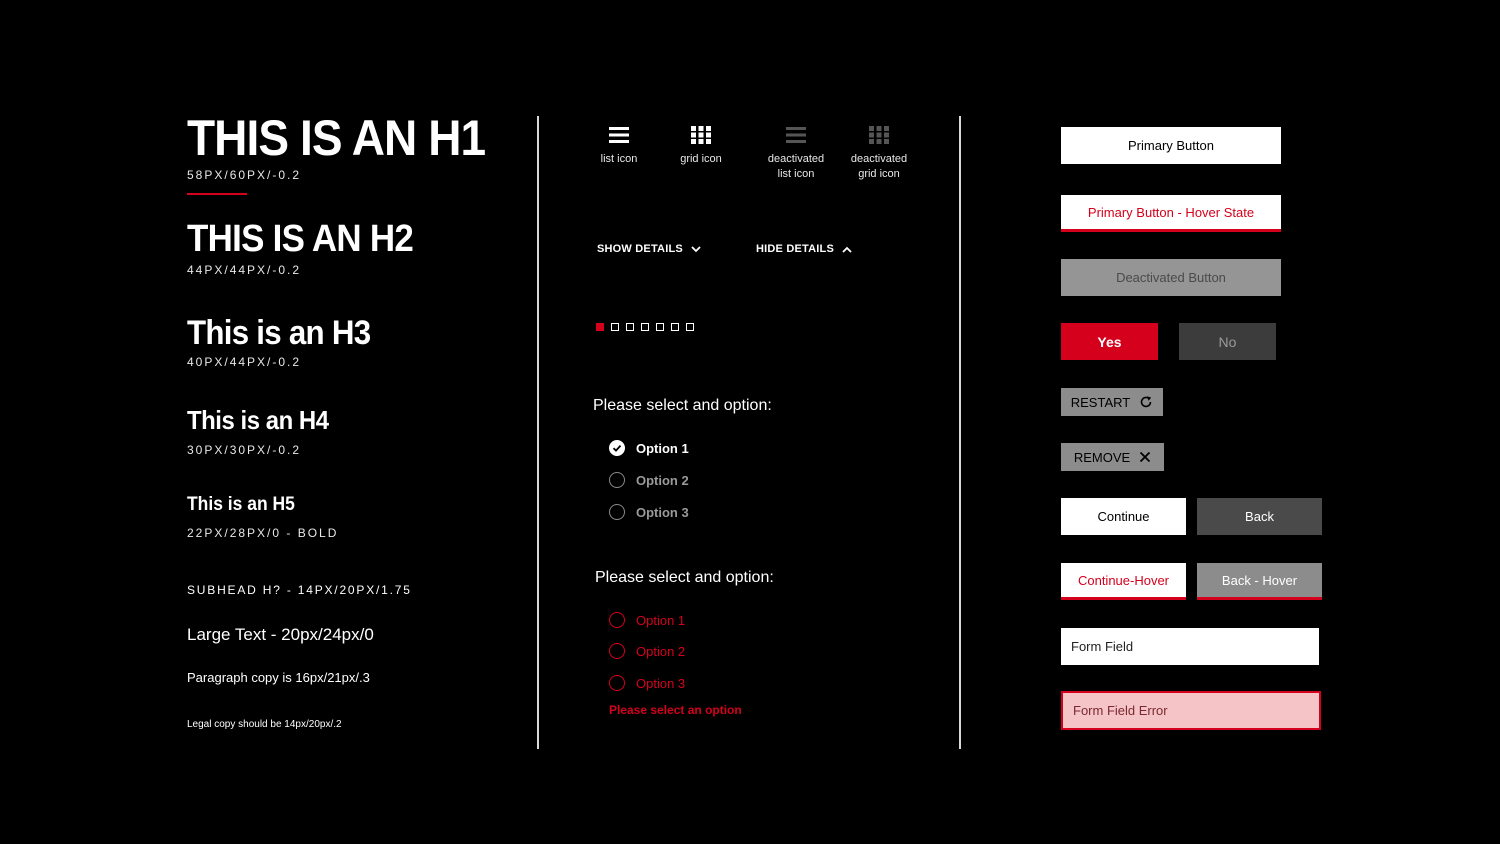 This screenshot has width=1500, height=844. What do you see at coordinates (662, 448) in the screenshot?
I see `radio-1-option-1-label: Option 1` at bounding box center [662, 448].